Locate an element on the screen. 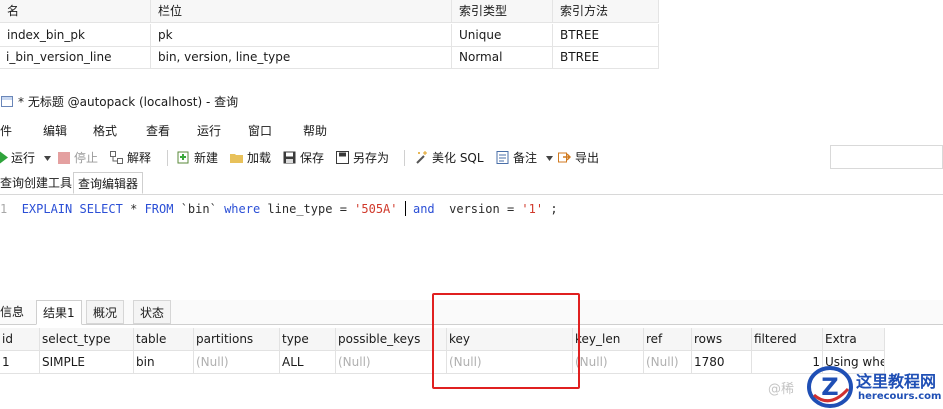 This screenshot has width=943, height=409. run-button: 运行 is located at coordinates (25, 158).